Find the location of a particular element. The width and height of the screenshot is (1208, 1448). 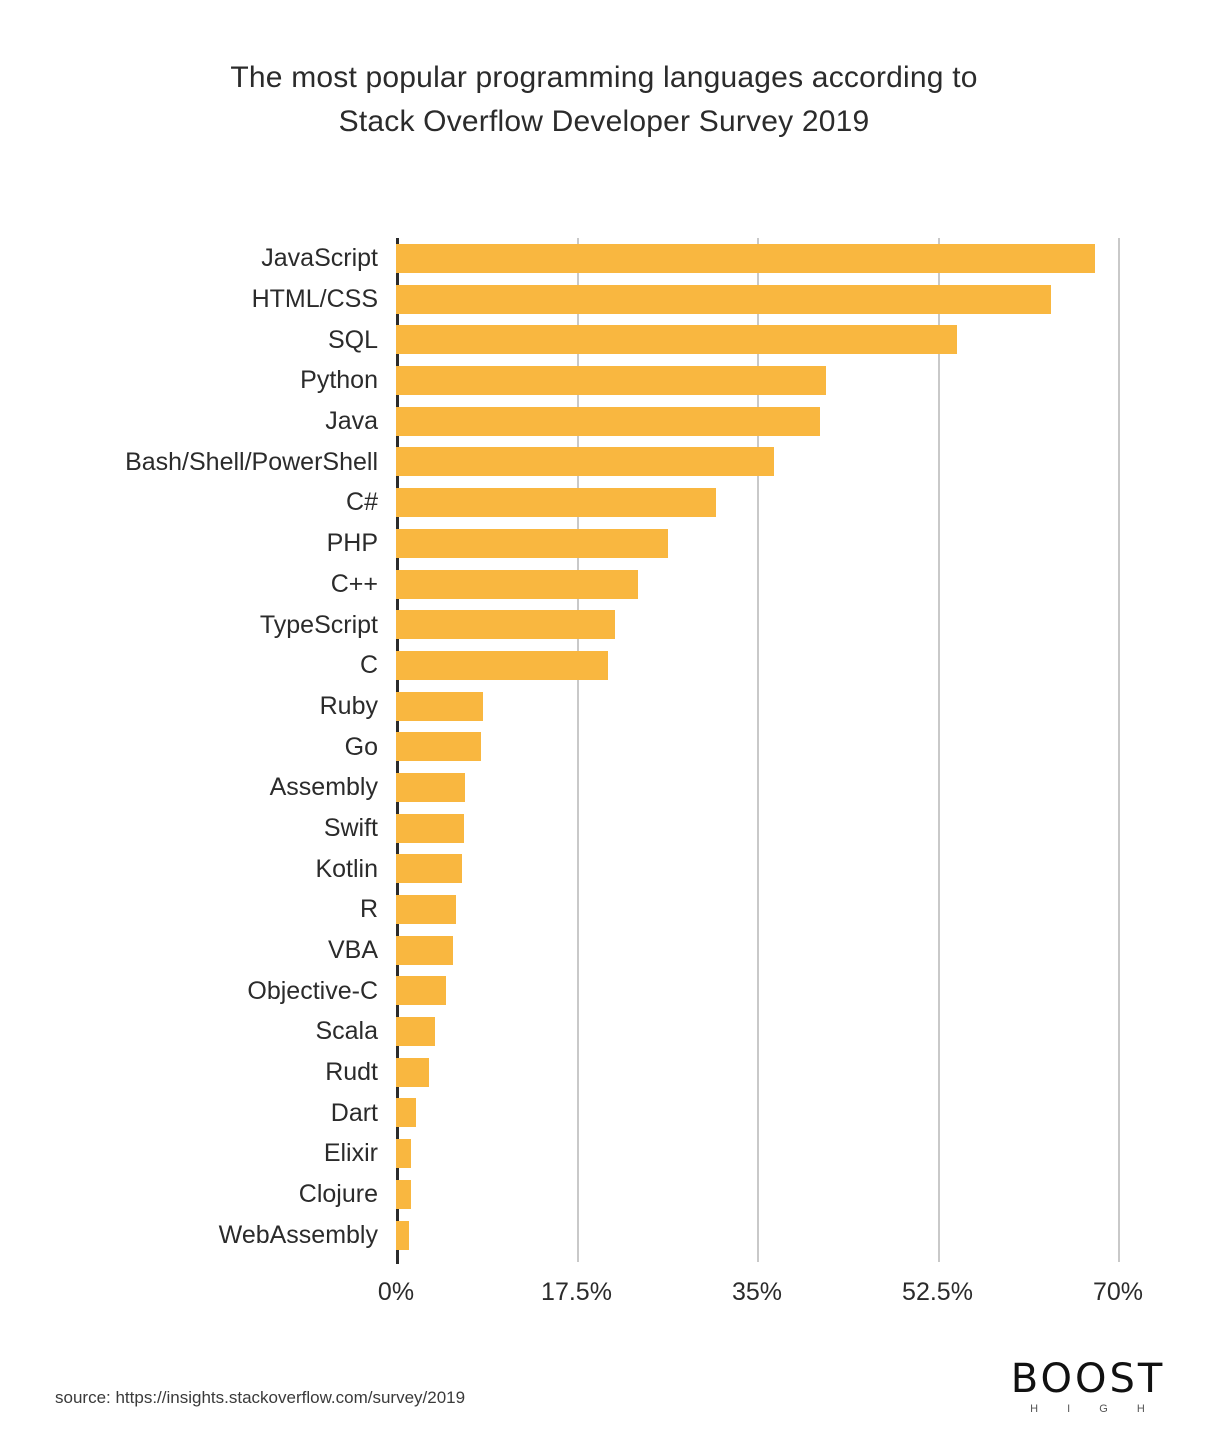

y-axis-tick: R is located at coordinates (194, 909).